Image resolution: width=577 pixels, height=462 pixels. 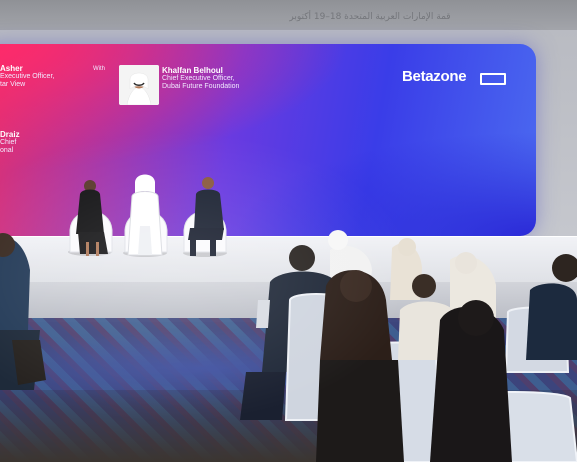 I want to click on audience-person-left-edge, so click(x=23, y=311).